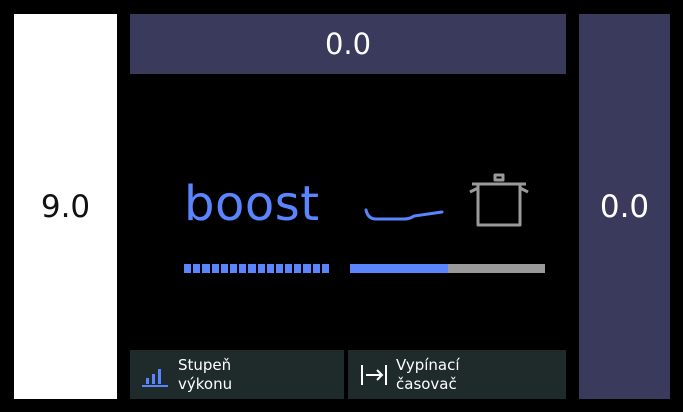 The image size is (683, 412). I want to click on progress-remaining, so click(496, 268).